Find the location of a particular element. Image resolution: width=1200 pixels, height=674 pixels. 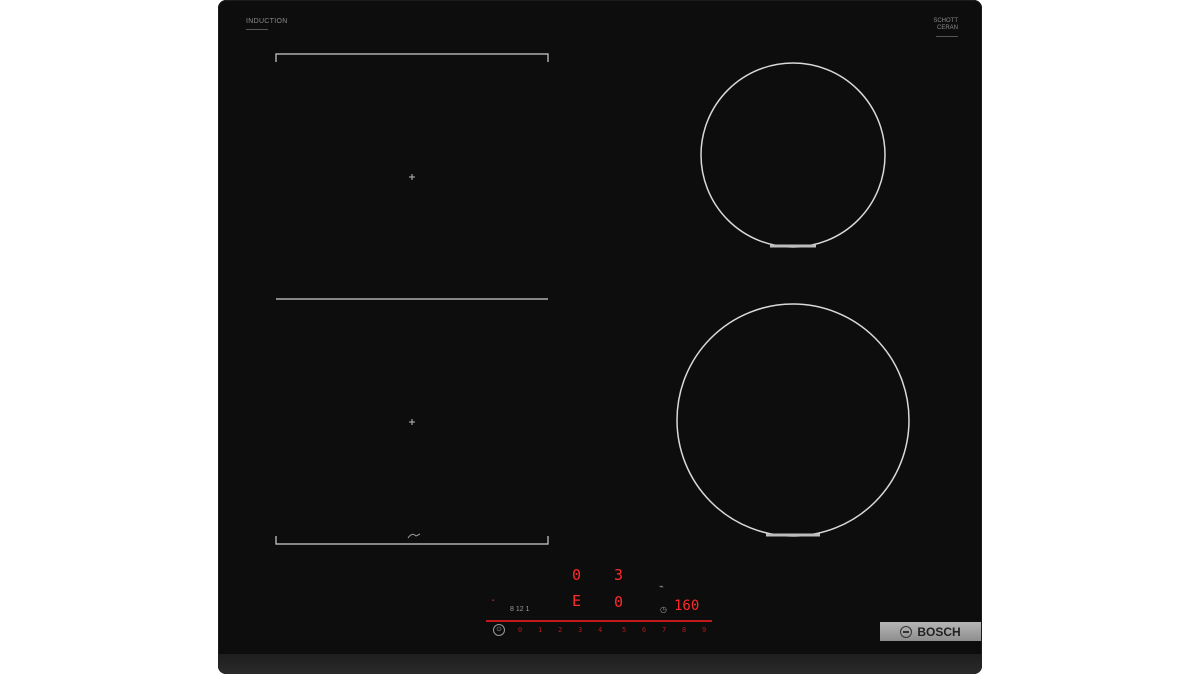

pan-icon: ⌁ is located at coordinates (661, 586).